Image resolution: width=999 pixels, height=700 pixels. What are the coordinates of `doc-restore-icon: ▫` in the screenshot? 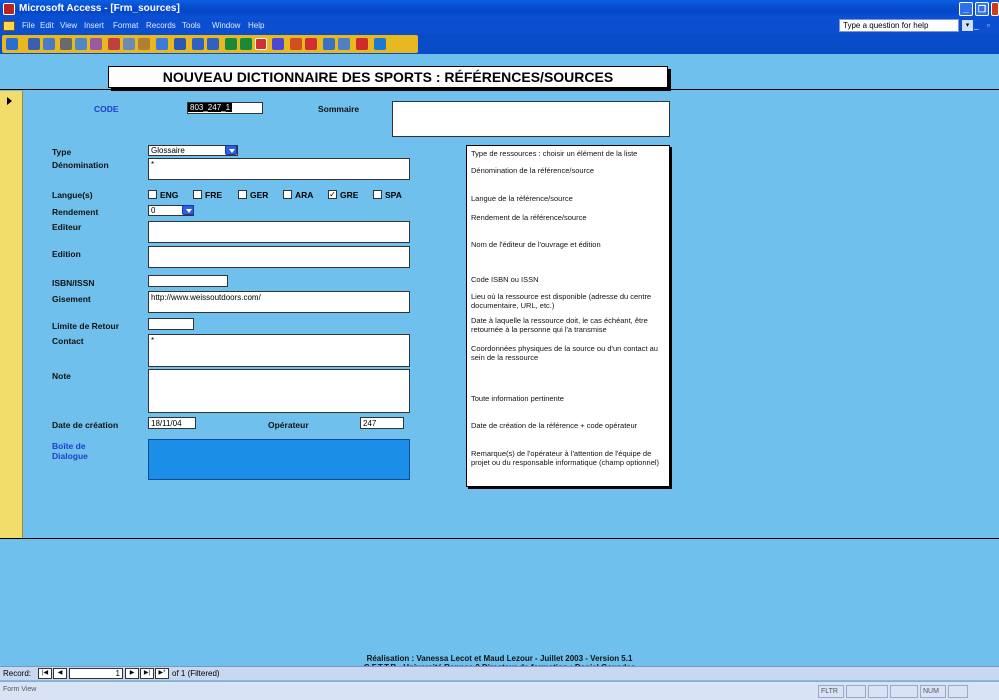 It's located at (988, 25).